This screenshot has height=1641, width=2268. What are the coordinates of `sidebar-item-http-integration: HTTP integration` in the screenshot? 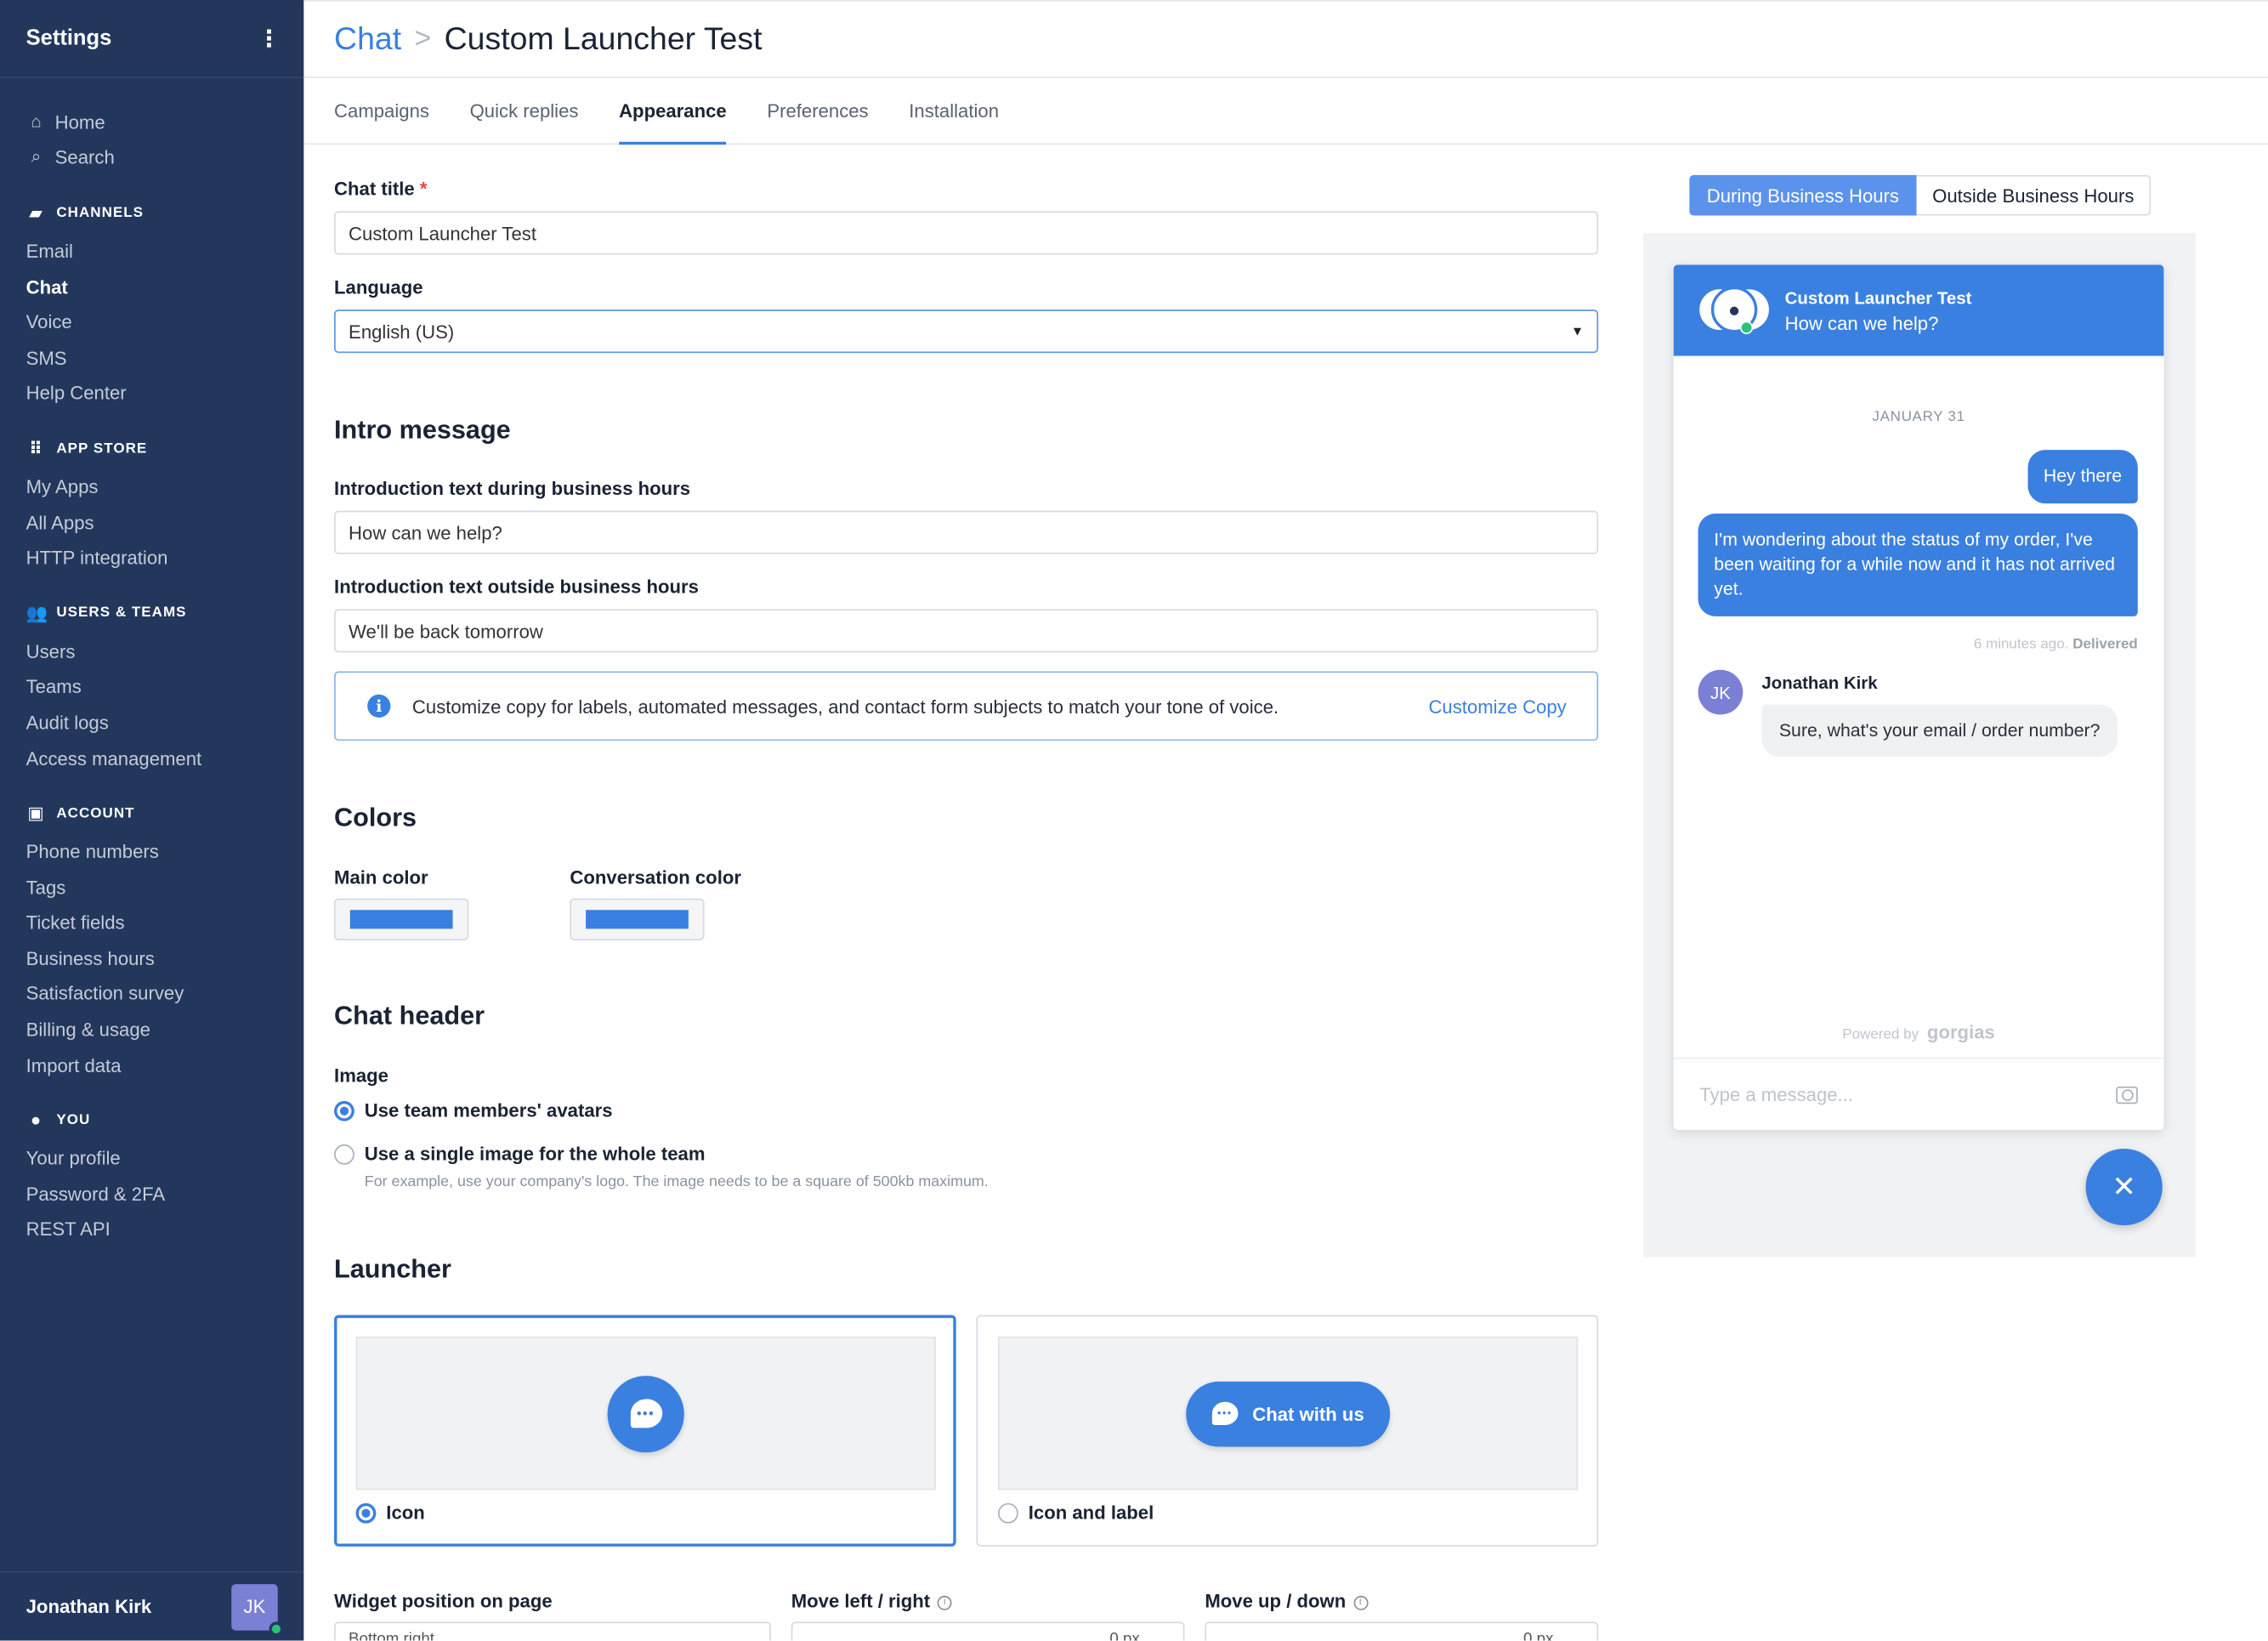 It's located at (151, 558).